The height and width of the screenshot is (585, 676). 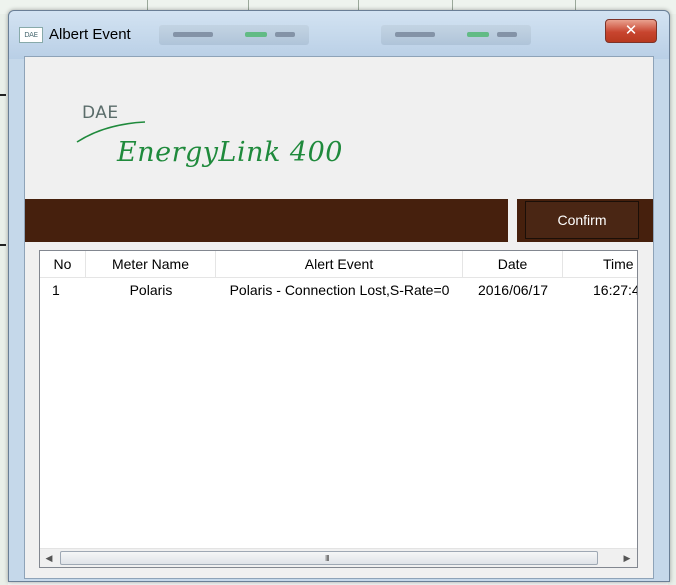 I want to click on header-band, so click(x=266, y=220).